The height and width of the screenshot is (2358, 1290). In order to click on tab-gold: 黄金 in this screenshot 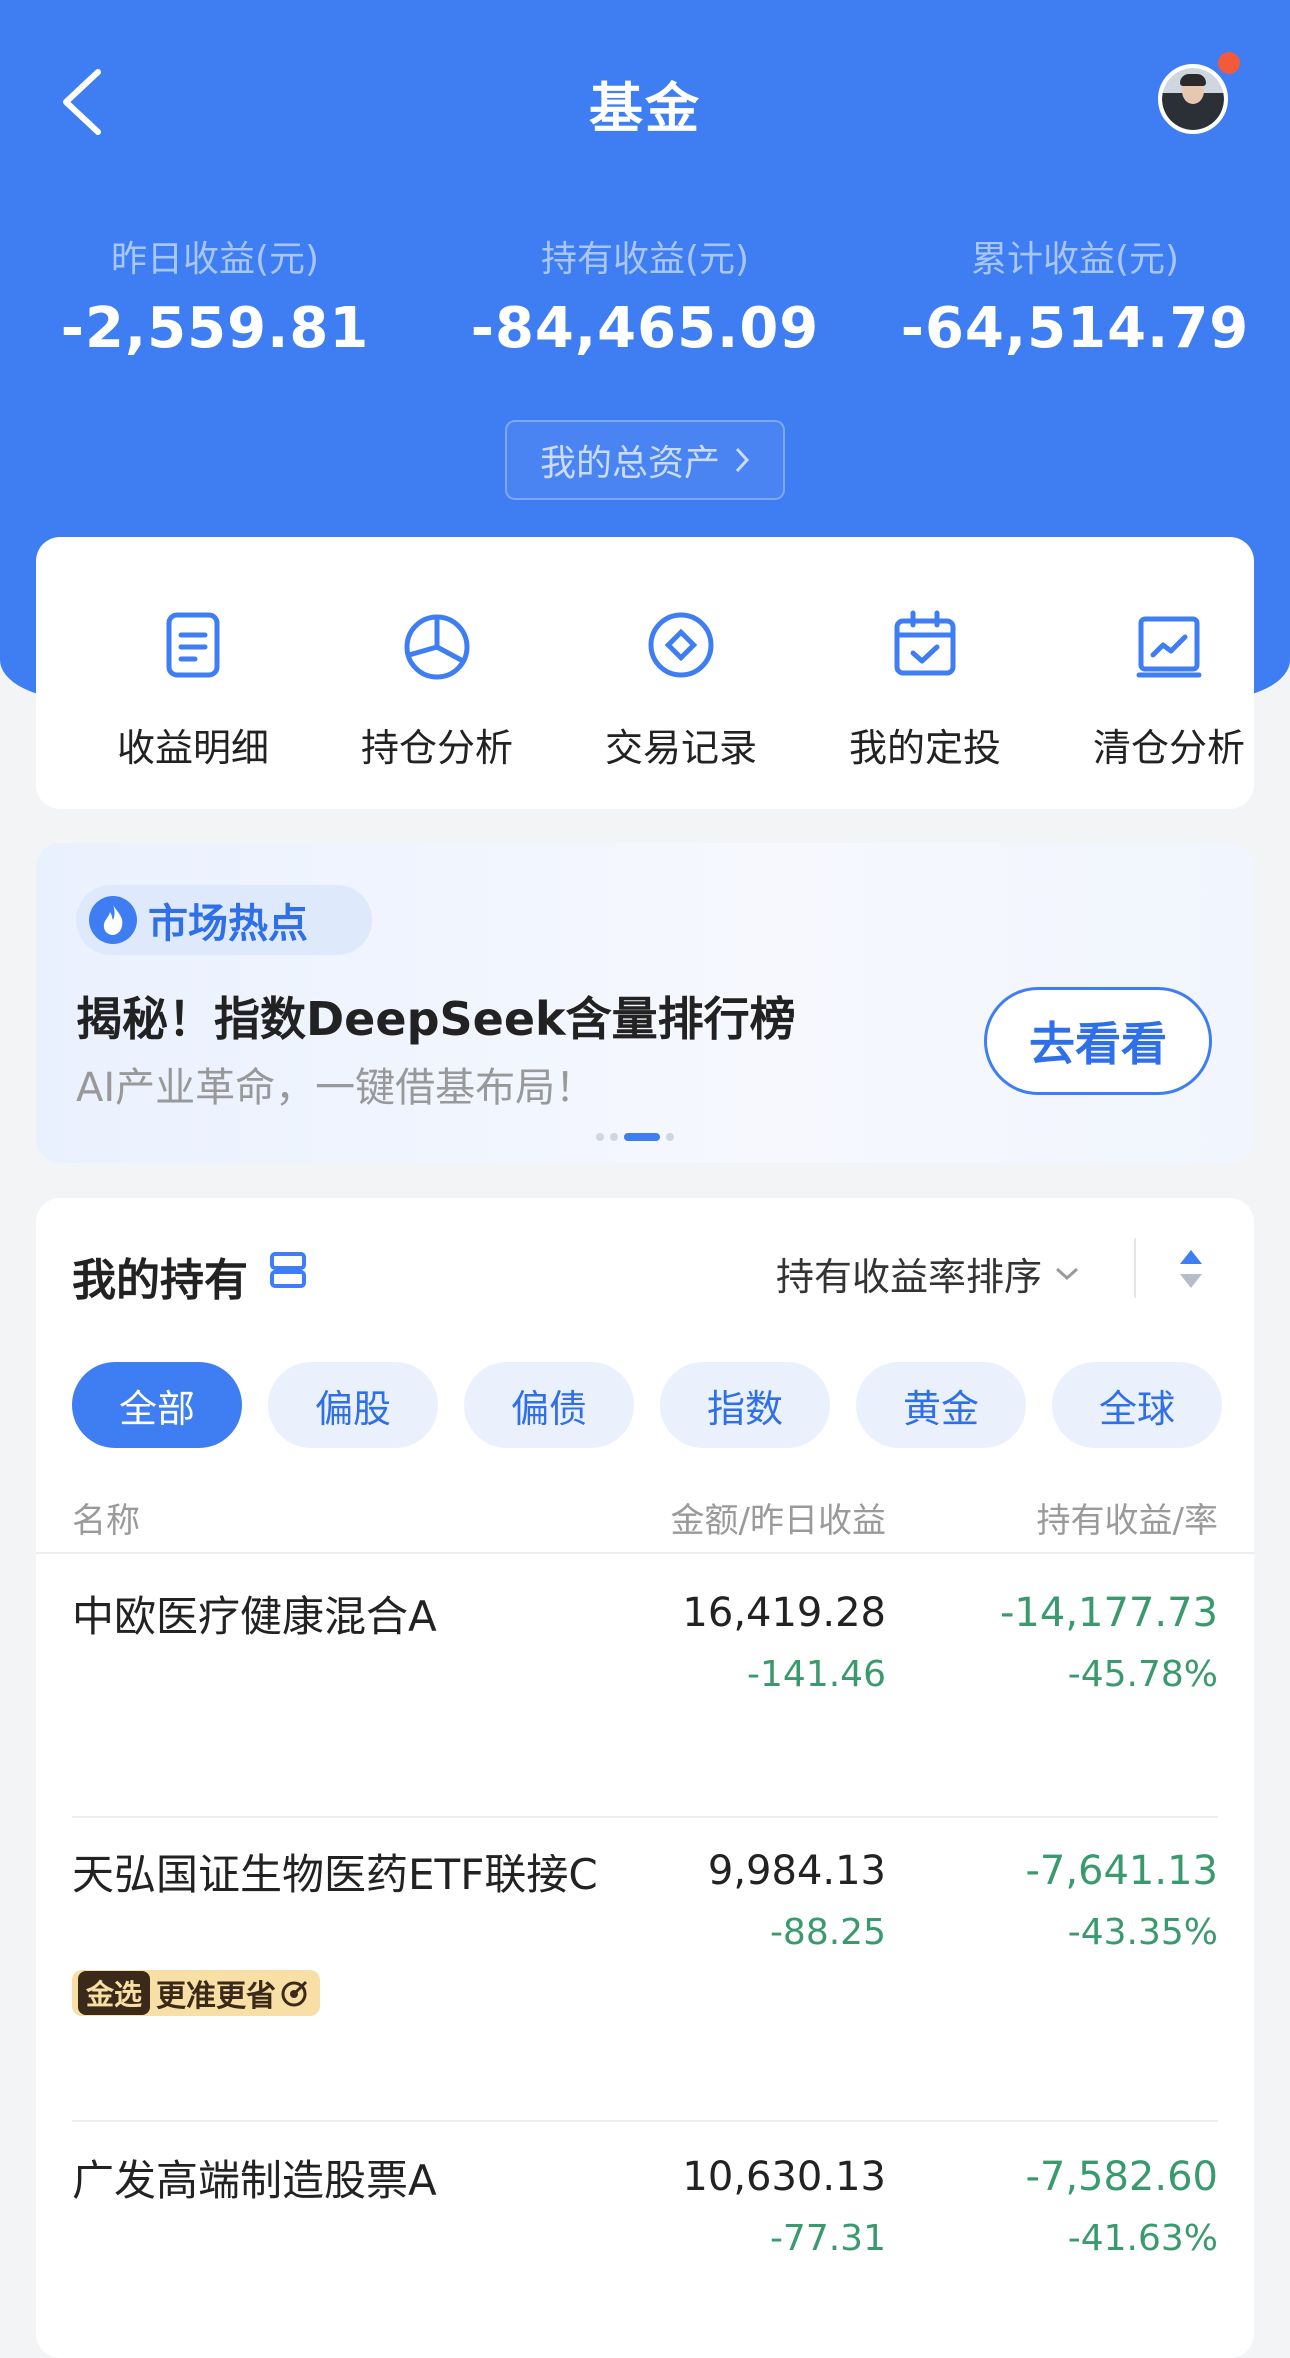, I will do `click(941, 1405)`.